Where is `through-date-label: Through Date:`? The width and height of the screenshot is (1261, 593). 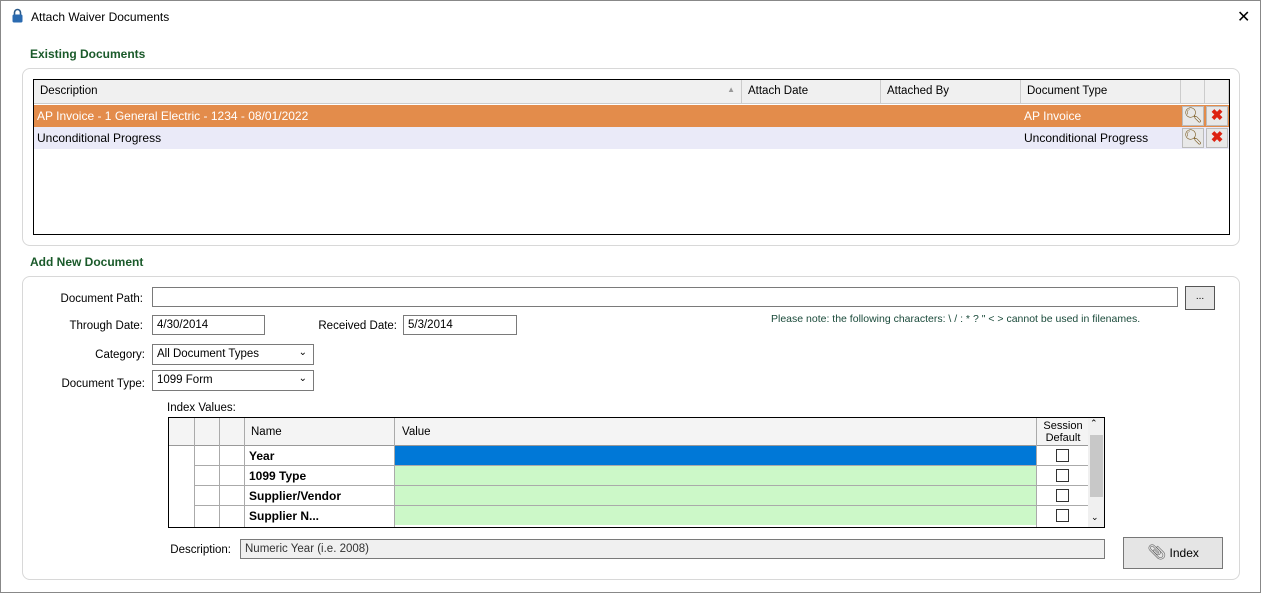 through-date-label: Through Date: is located at coordinates (106, 326).